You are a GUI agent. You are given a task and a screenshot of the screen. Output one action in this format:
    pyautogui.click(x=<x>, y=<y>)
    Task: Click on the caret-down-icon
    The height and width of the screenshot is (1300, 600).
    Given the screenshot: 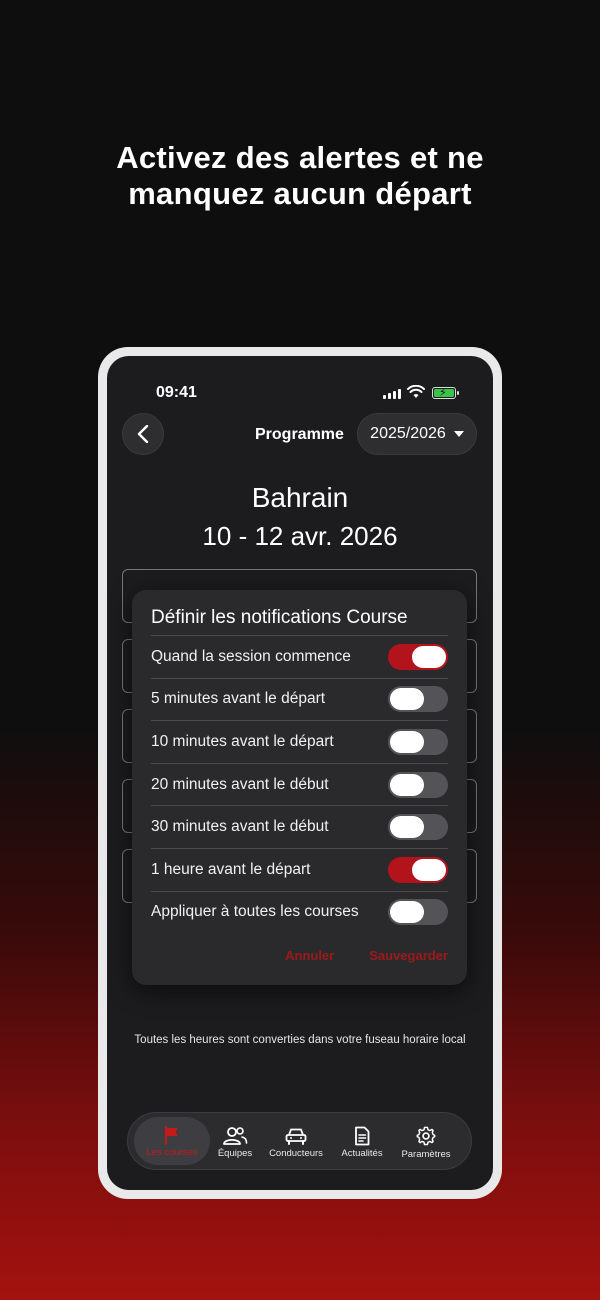 What is the action you would take?
    pyautogui.click(x=458, y=434)
    